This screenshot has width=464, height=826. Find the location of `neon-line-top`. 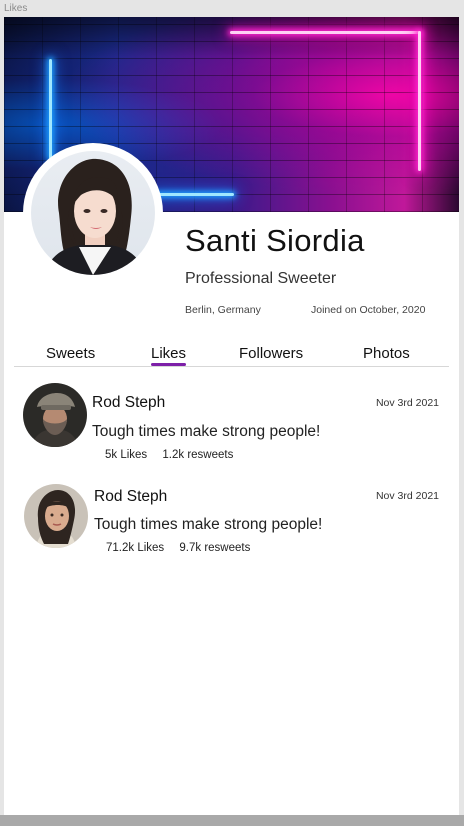

neon-line-top is located at coordinates (325, 32).